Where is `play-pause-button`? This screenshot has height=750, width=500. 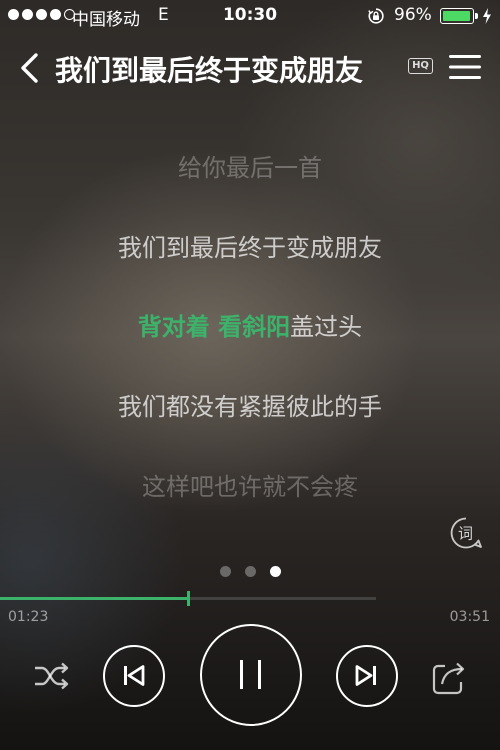 play-pause-button is located at coordinates (251, 675).